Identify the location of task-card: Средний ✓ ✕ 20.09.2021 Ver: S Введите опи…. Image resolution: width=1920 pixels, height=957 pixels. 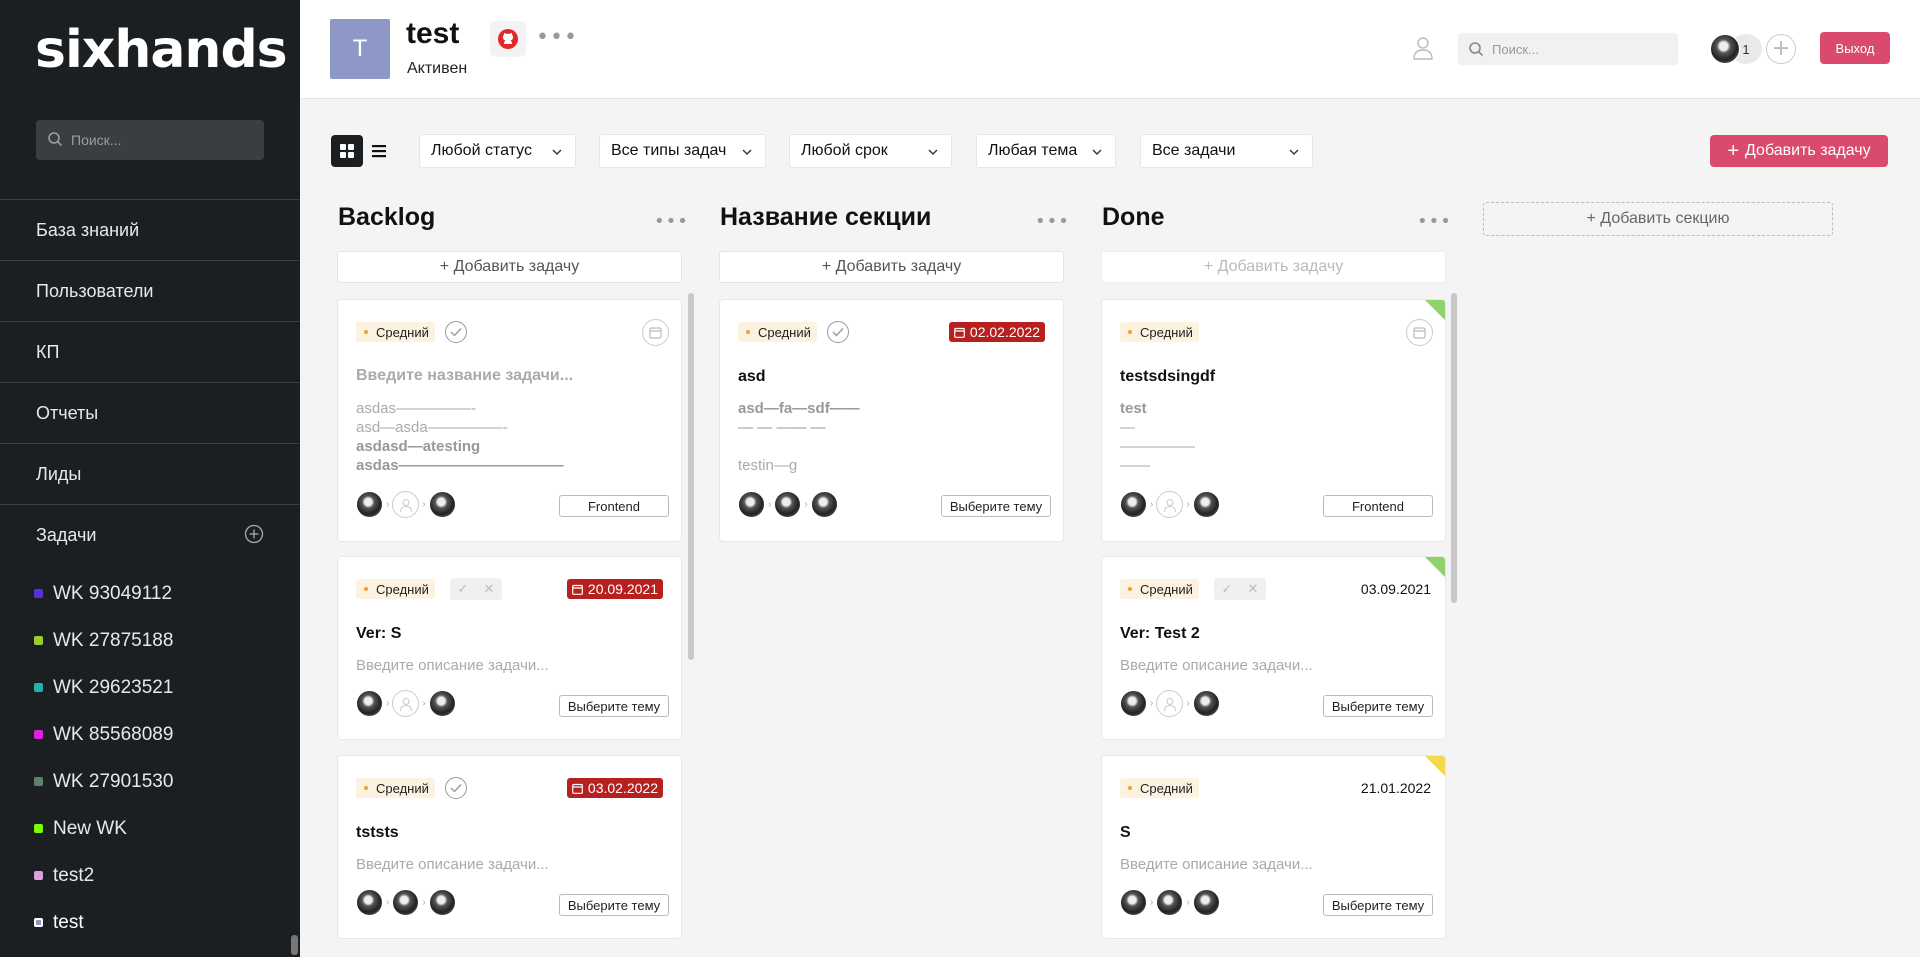
(509, 648).